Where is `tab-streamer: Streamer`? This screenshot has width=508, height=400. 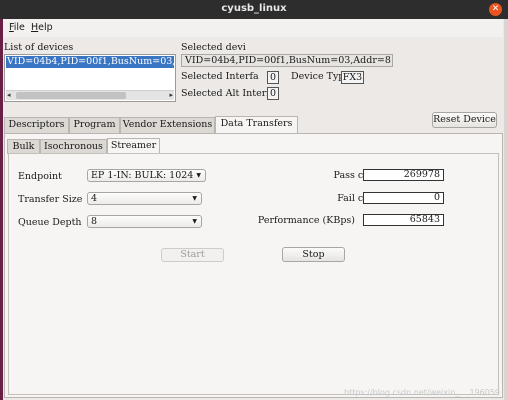
tab-streamer: Streamer is located at coordinates (133, 146).